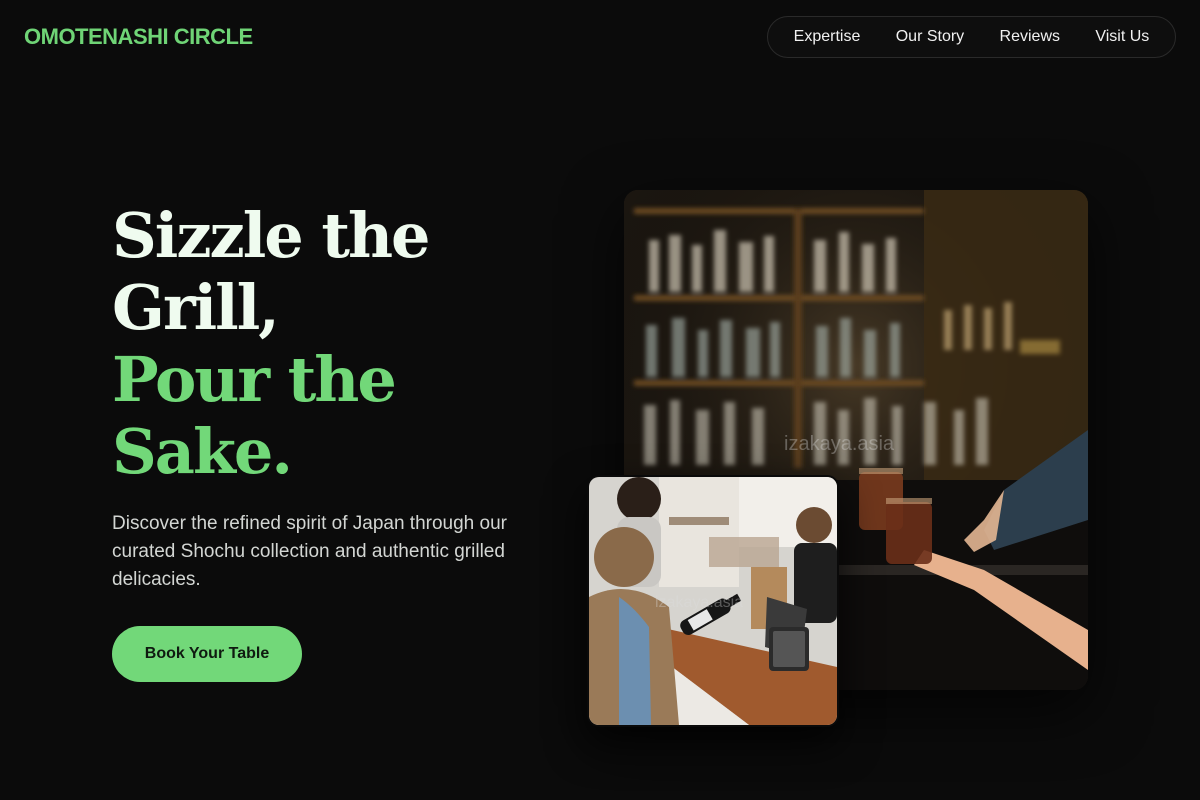  Describe the element at coordinates (138, 37) in the screenshot. I see `brand-logo: OMOTENASHI CIRCLE` at that location.